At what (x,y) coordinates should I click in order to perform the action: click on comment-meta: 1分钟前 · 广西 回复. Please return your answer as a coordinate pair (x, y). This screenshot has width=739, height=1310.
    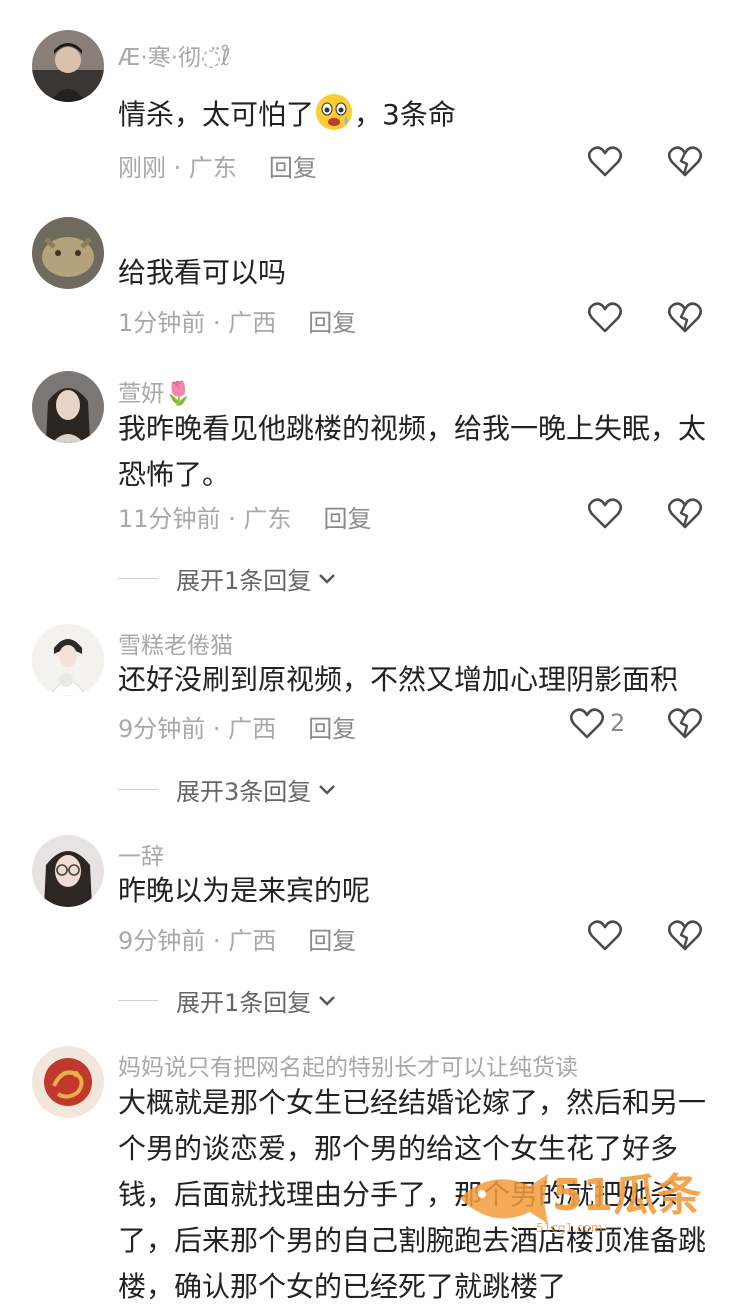
    Looking at the image, I should click on (237, 320).